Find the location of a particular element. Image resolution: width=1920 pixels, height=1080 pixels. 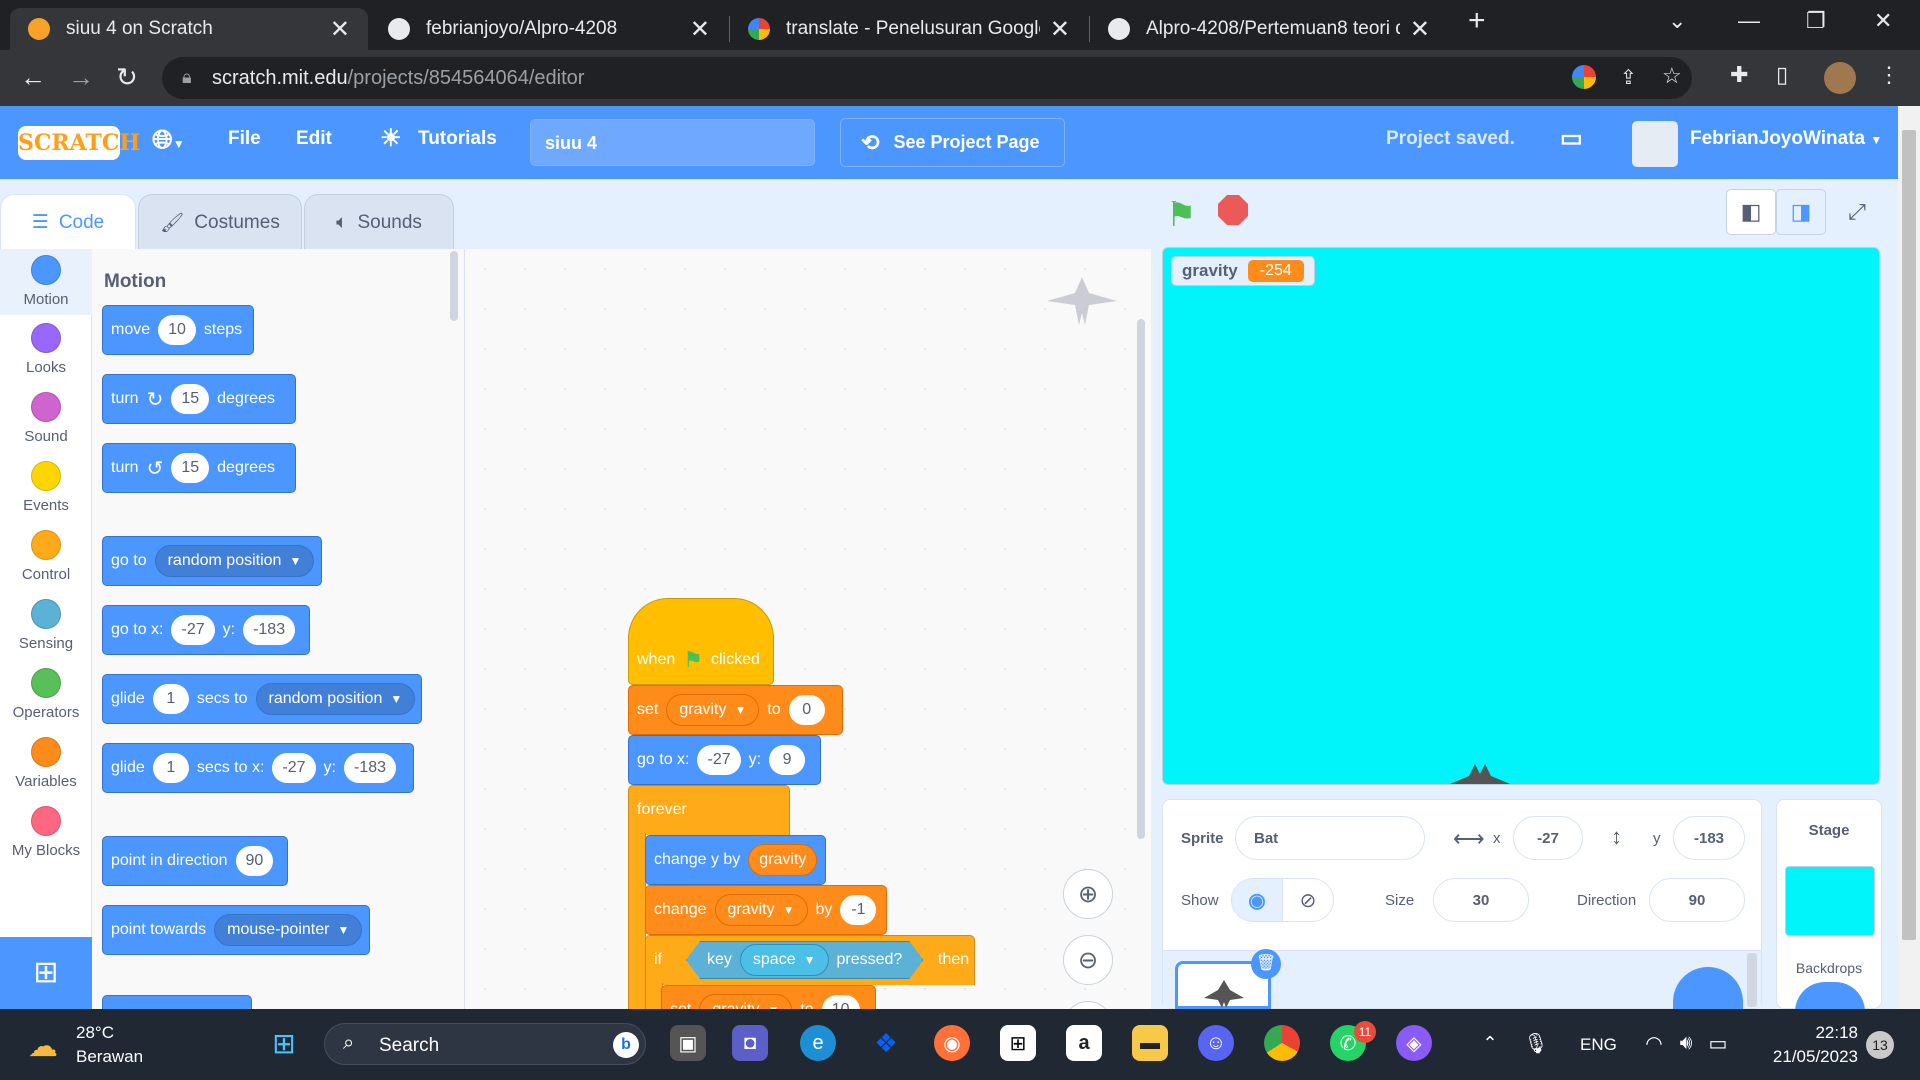

category-sound: Sound is located at coordinates (46, 418).